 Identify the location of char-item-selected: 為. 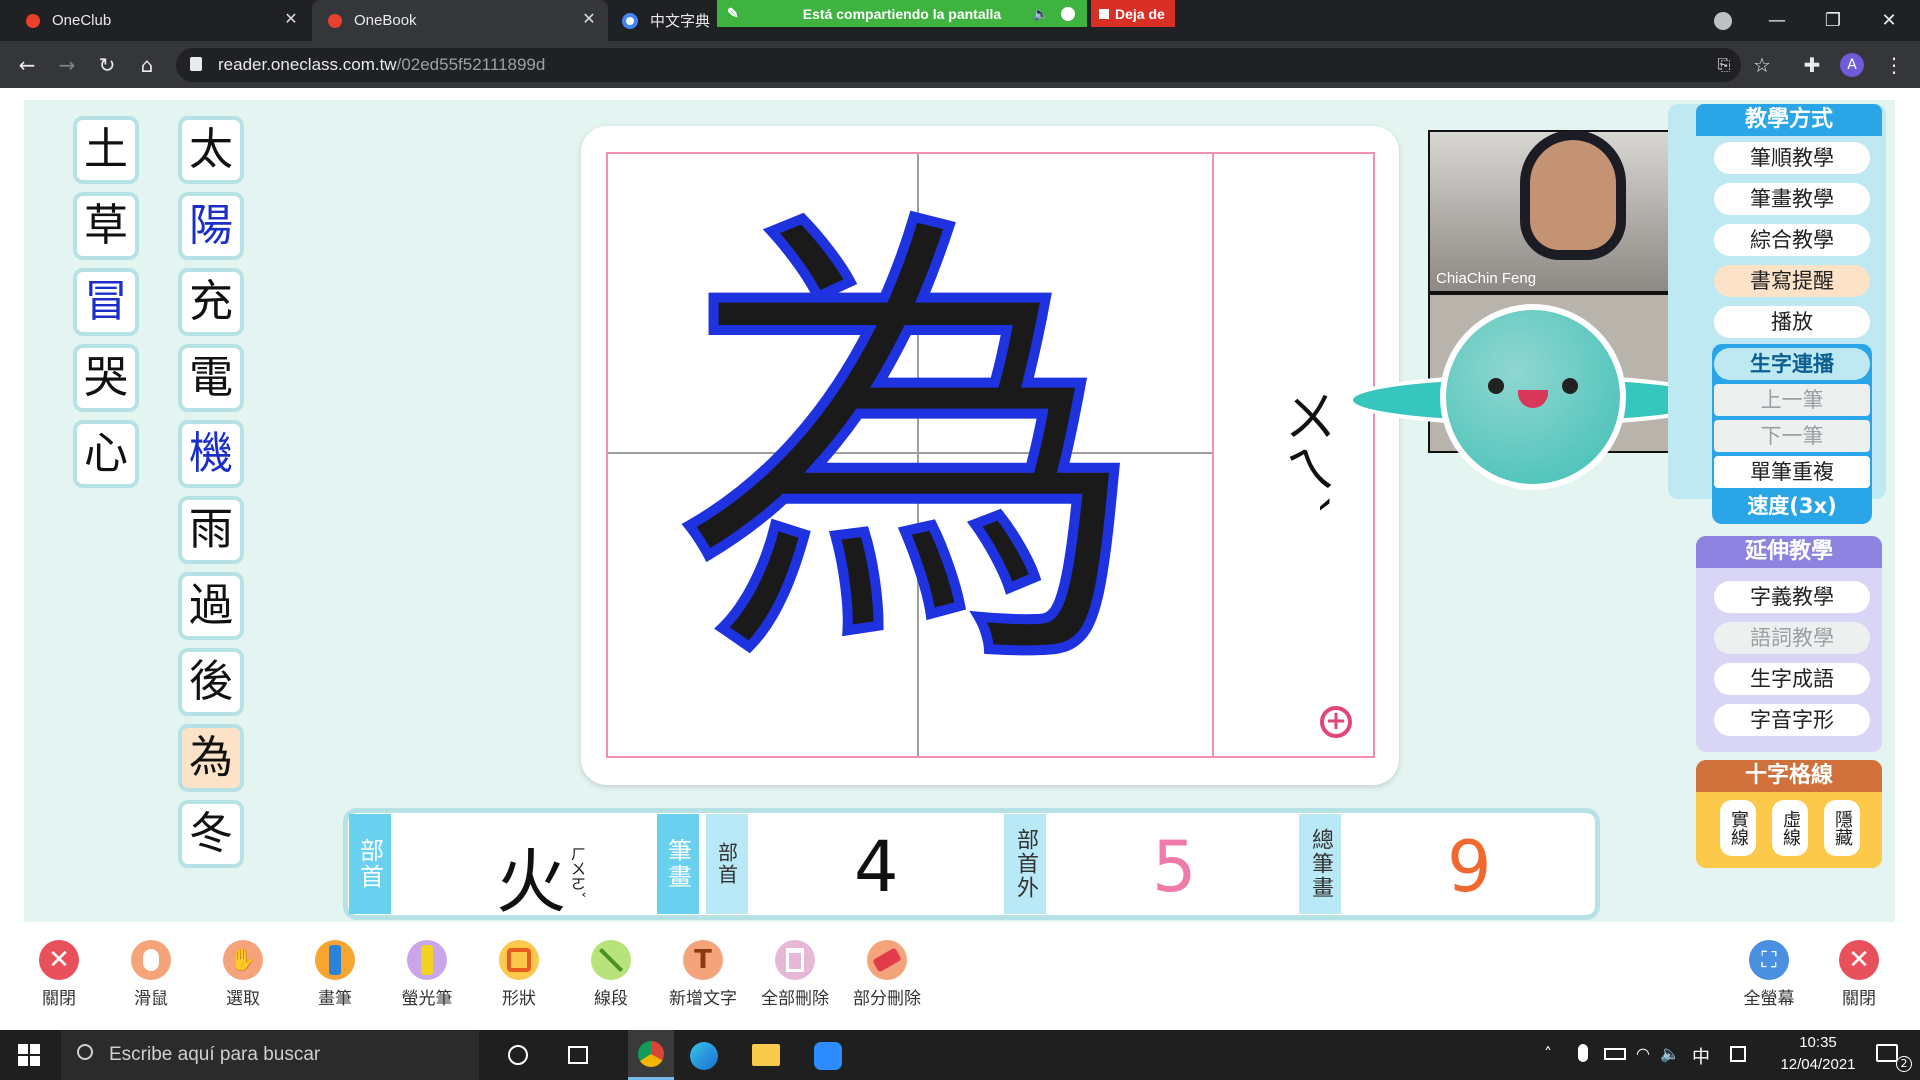
(211, 758).